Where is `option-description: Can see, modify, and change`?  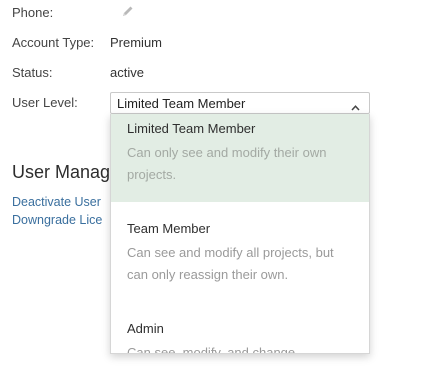
option-description: Can see, modify, and change is located at coordinates (211, 349).